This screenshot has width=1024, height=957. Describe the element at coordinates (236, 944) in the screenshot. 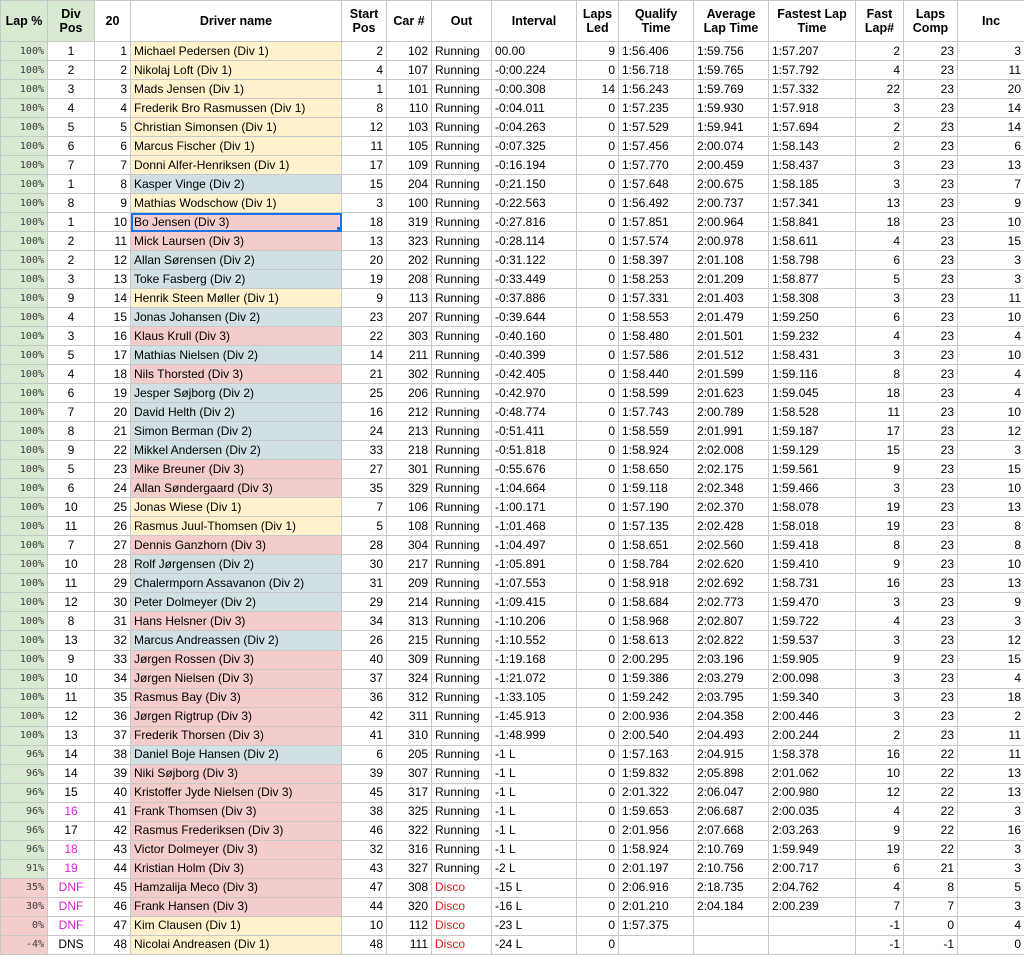

I see `driver-name-cell: Nicolai Andreasen (Div 1)` at that location.